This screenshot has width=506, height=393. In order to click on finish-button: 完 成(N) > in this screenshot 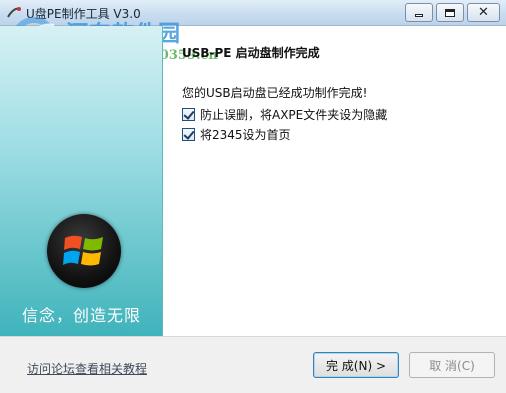, I will do `click(356, 365)`.